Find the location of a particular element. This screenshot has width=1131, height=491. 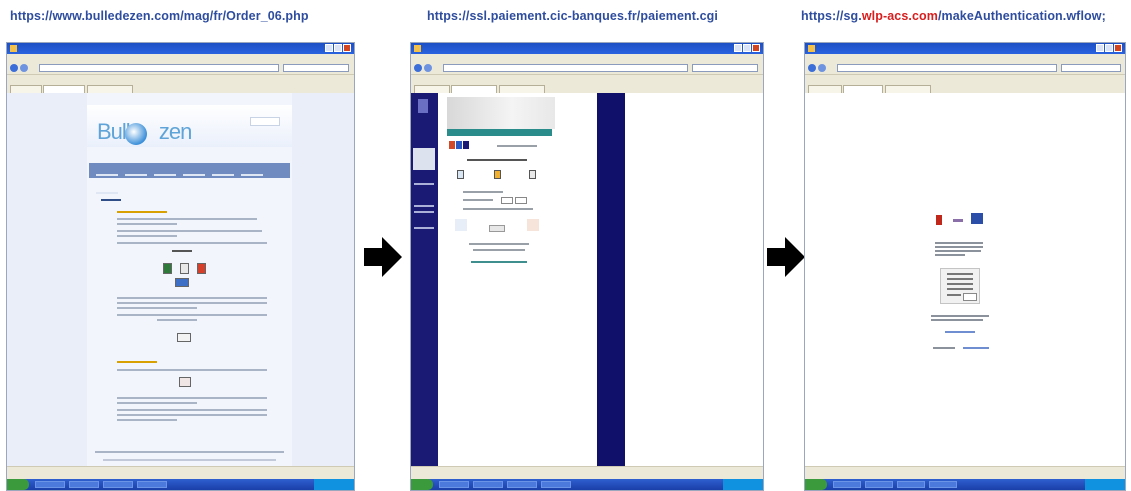

merchant-footer-links is located at coordinates (189, 460).